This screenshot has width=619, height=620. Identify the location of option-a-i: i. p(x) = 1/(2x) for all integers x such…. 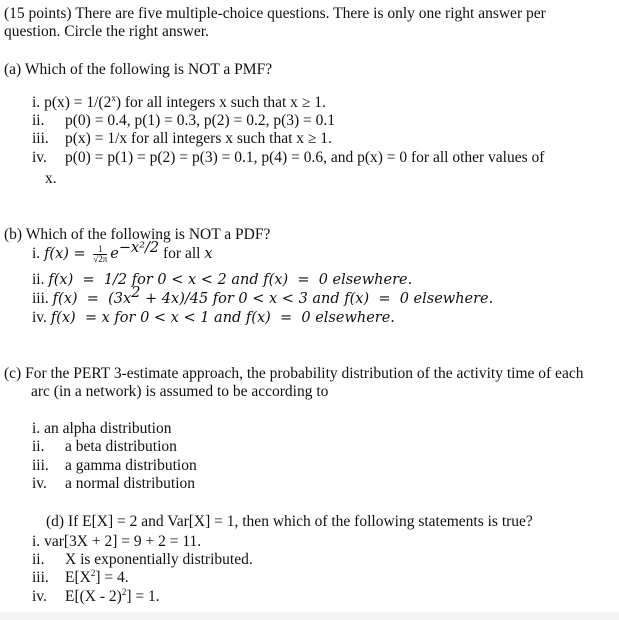
(179, 103).